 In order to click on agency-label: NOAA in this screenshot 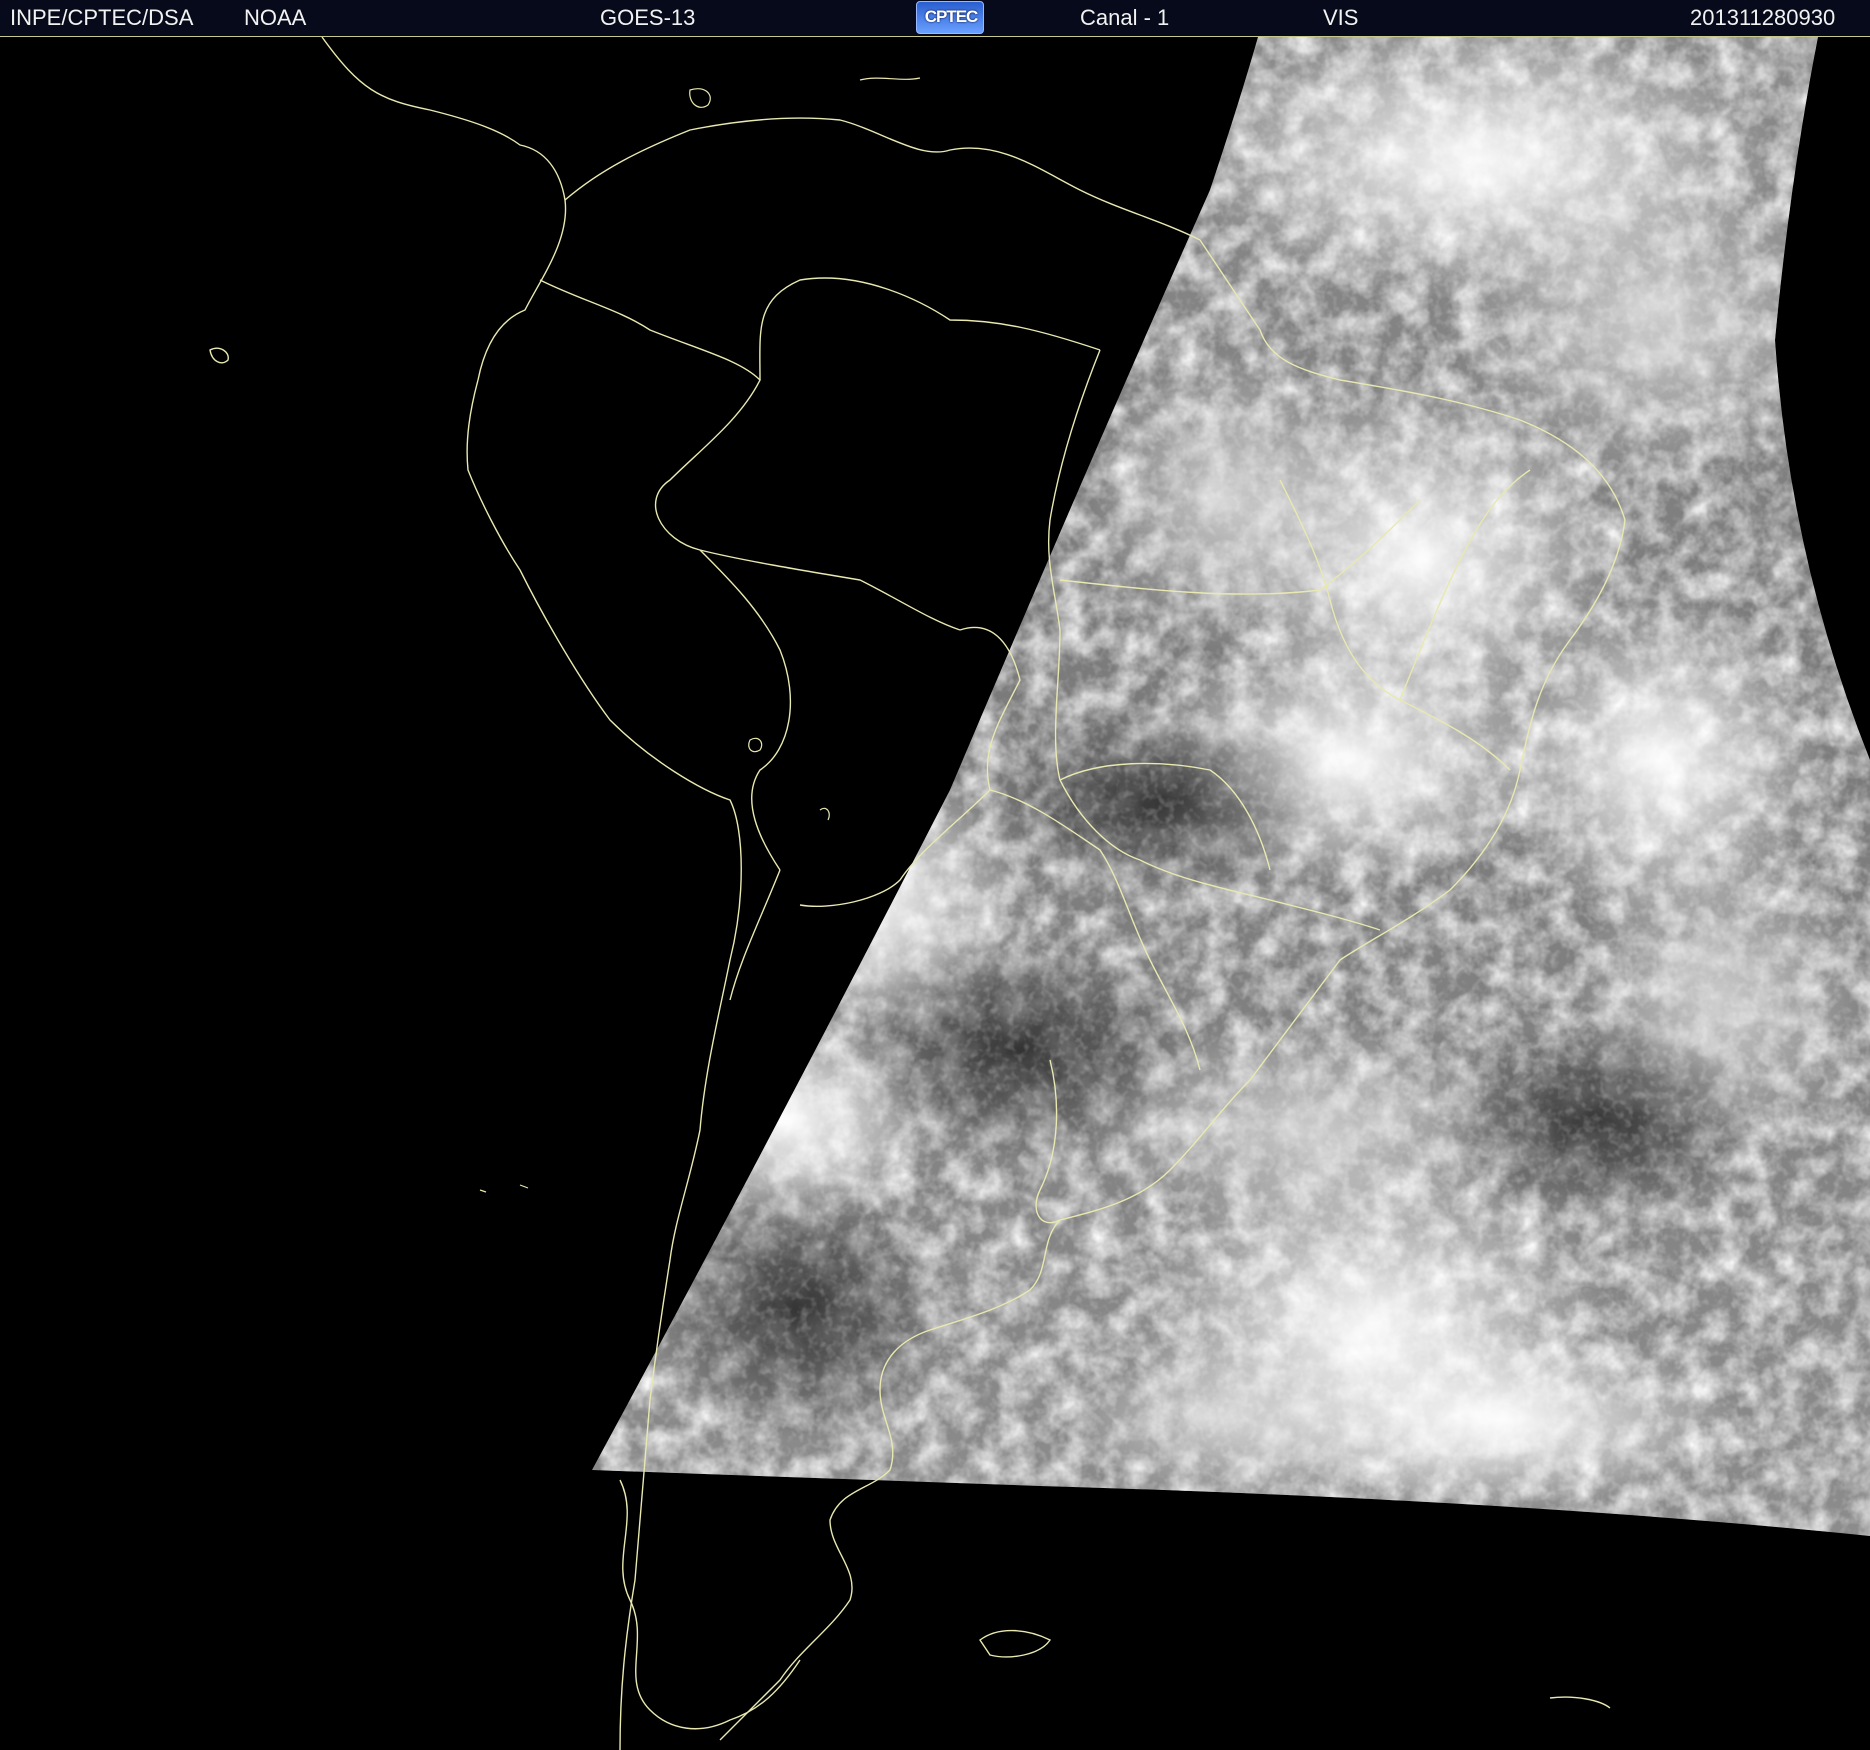, I will do `click(275, 17)`.